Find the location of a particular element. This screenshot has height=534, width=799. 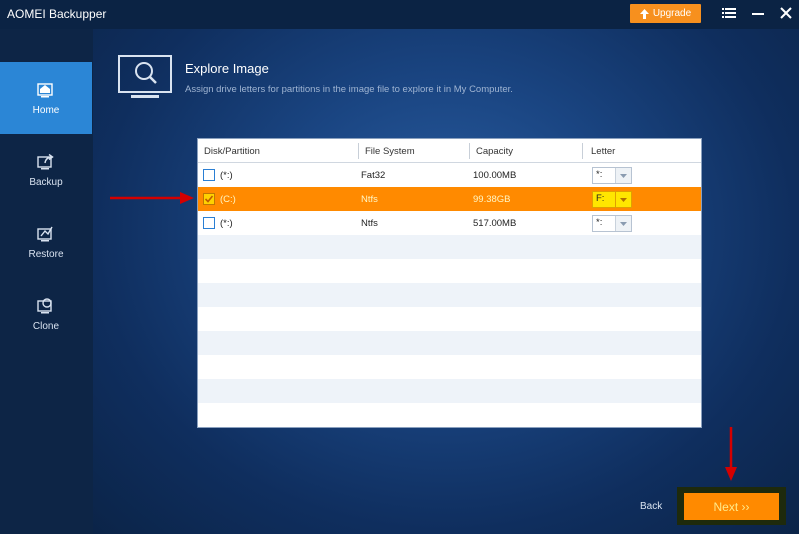

drive-letter-select: F: is located at coordinates (612, 199).